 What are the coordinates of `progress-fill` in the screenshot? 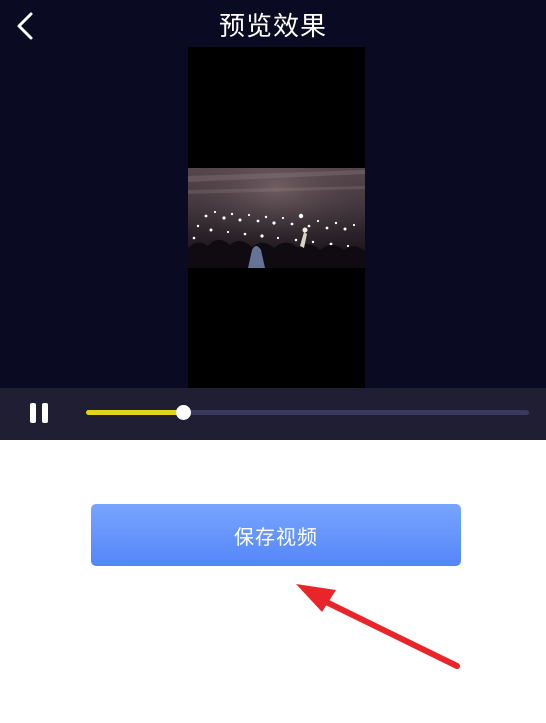 It's located at (135, 412).